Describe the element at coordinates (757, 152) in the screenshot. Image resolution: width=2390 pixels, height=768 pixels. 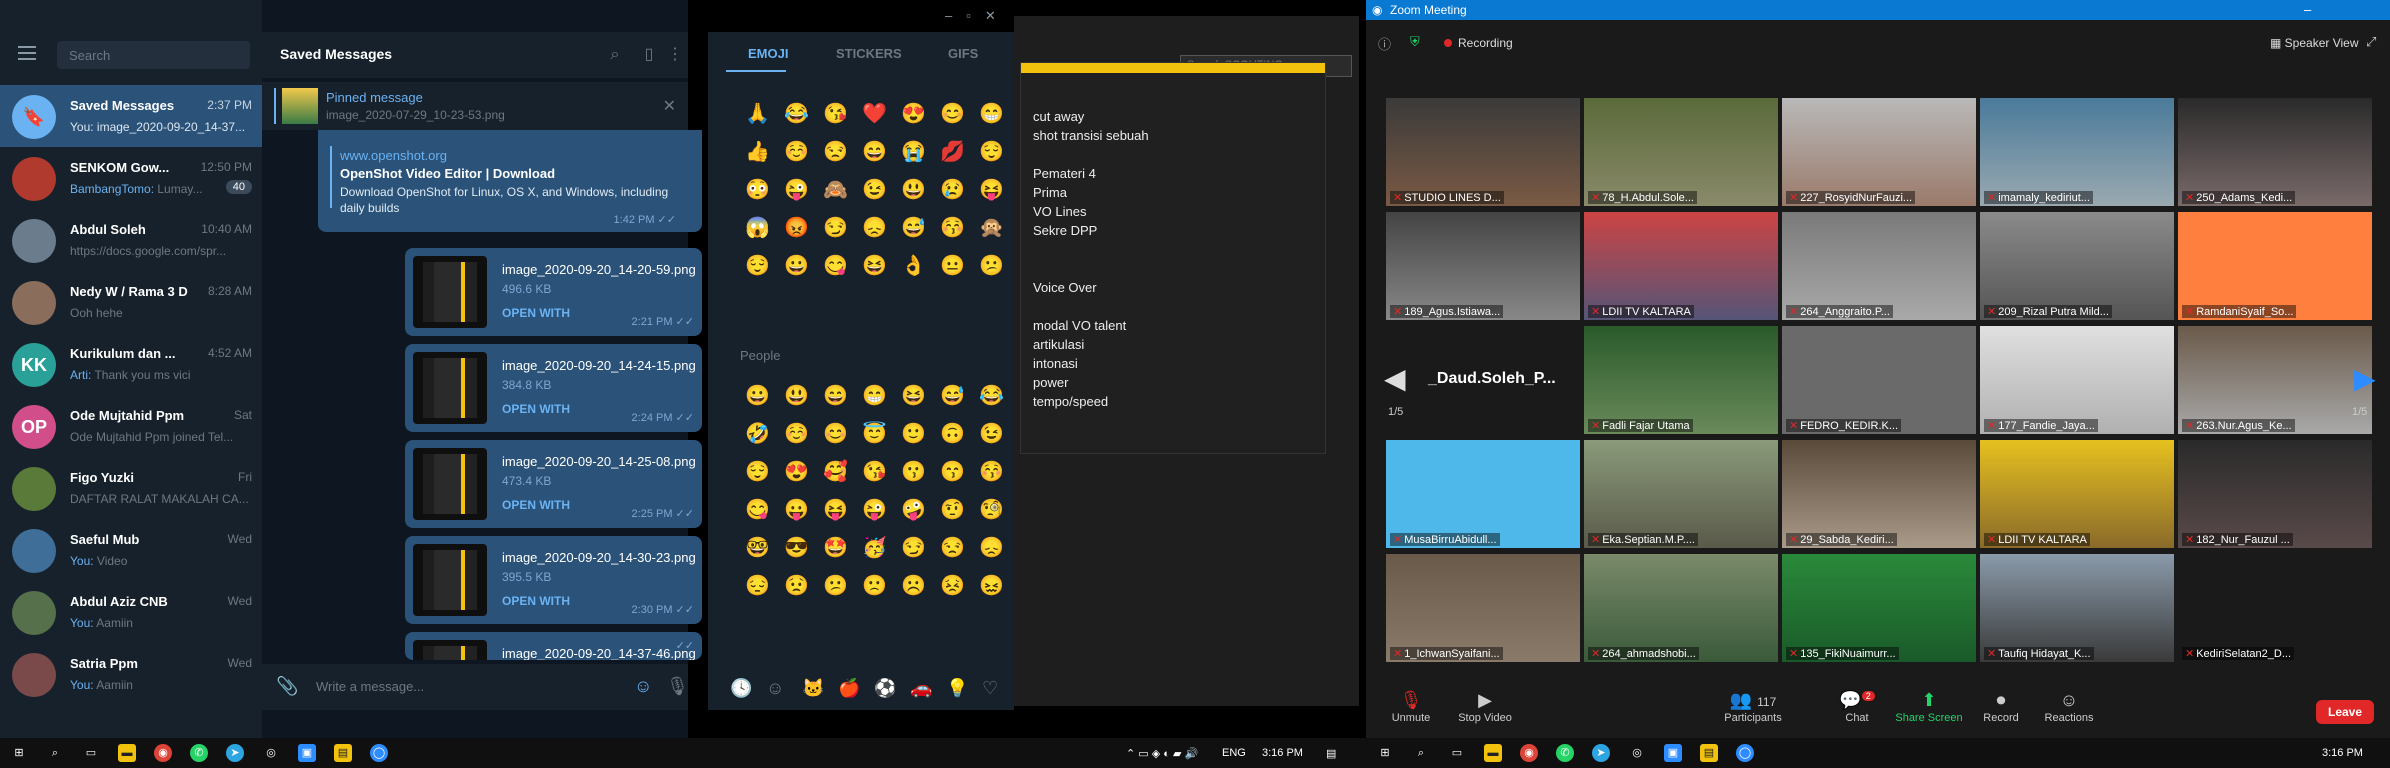
I see `emoji-item: 👍` at that location.